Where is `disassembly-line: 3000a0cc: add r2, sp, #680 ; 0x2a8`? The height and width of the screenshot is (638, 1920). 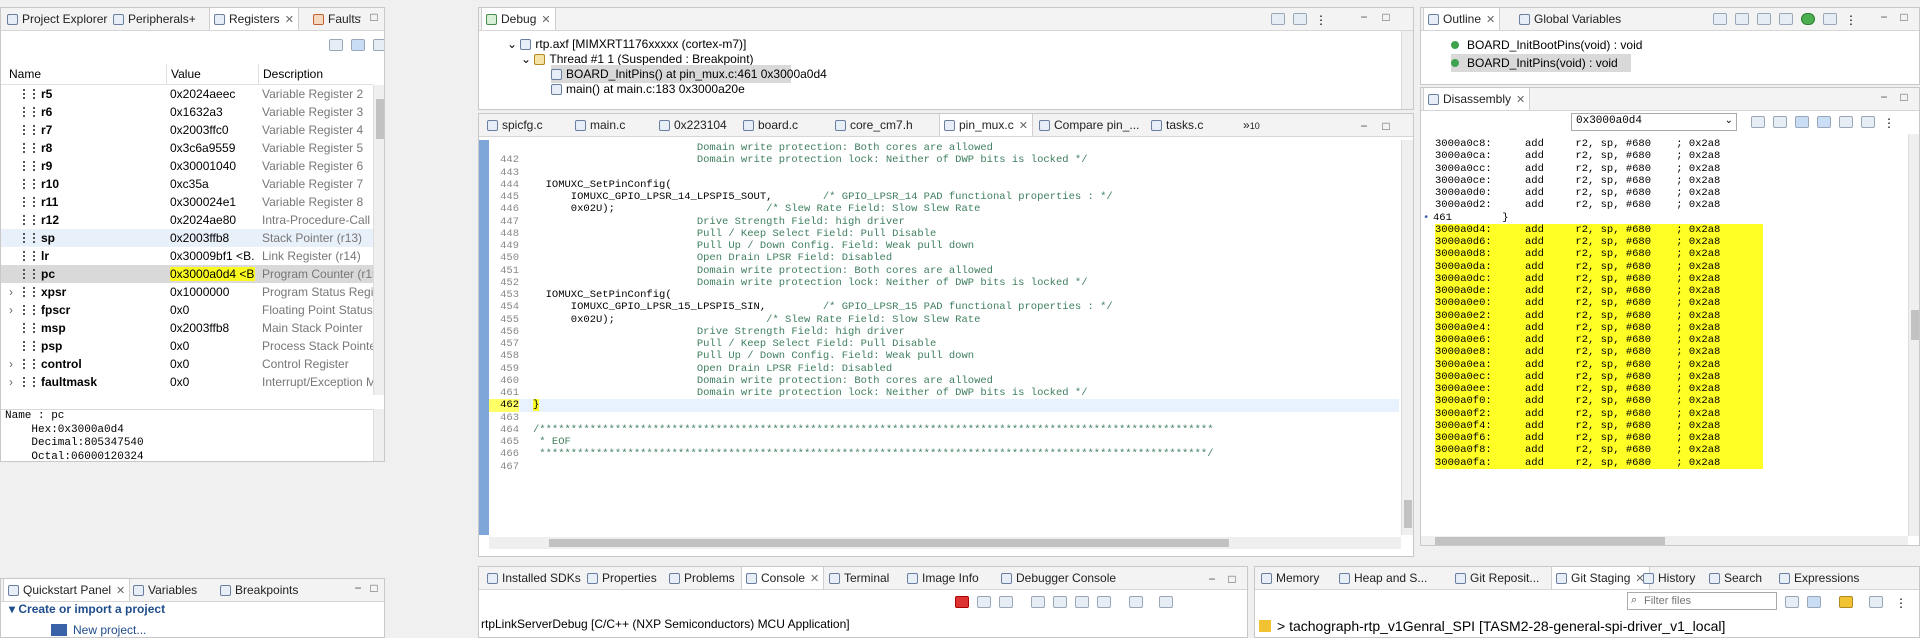 disassembly-line: 3000a0cc: add r2, sp, #680 ; 0x2a8 is located at coordinates (1661, 169).